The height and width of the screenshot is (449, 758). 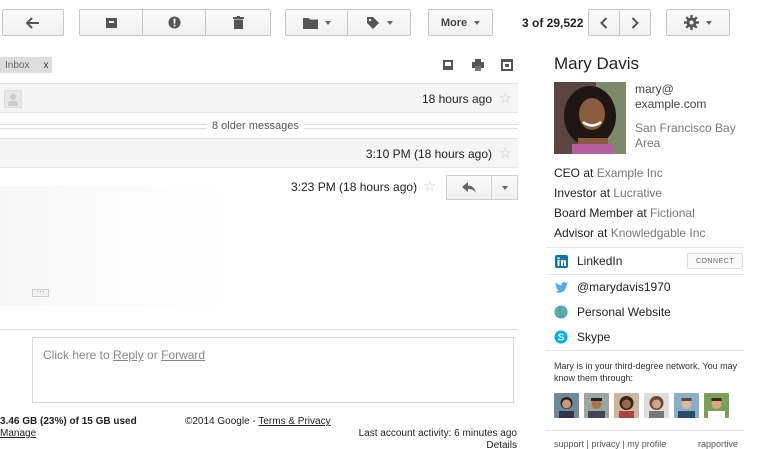 I want to click on linkedin-connect-button: CONNECT, so click(x=715, y=261).